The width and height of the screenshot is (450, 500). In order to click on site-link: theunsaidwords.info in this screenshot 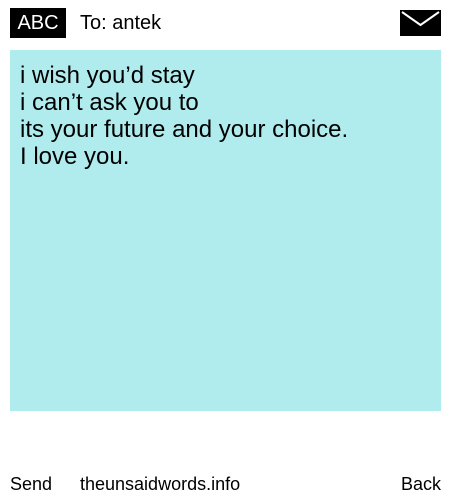, I will do `click(160, 484)`.